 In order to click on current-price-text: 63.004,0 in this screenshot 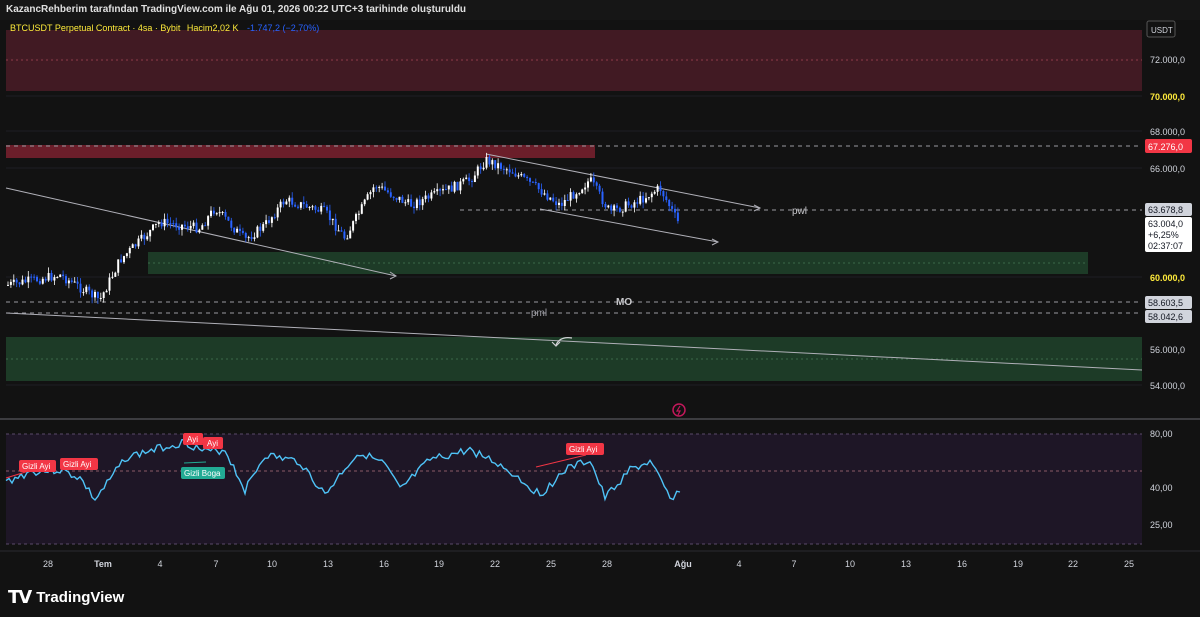, I will do `click(1165, 224)`.